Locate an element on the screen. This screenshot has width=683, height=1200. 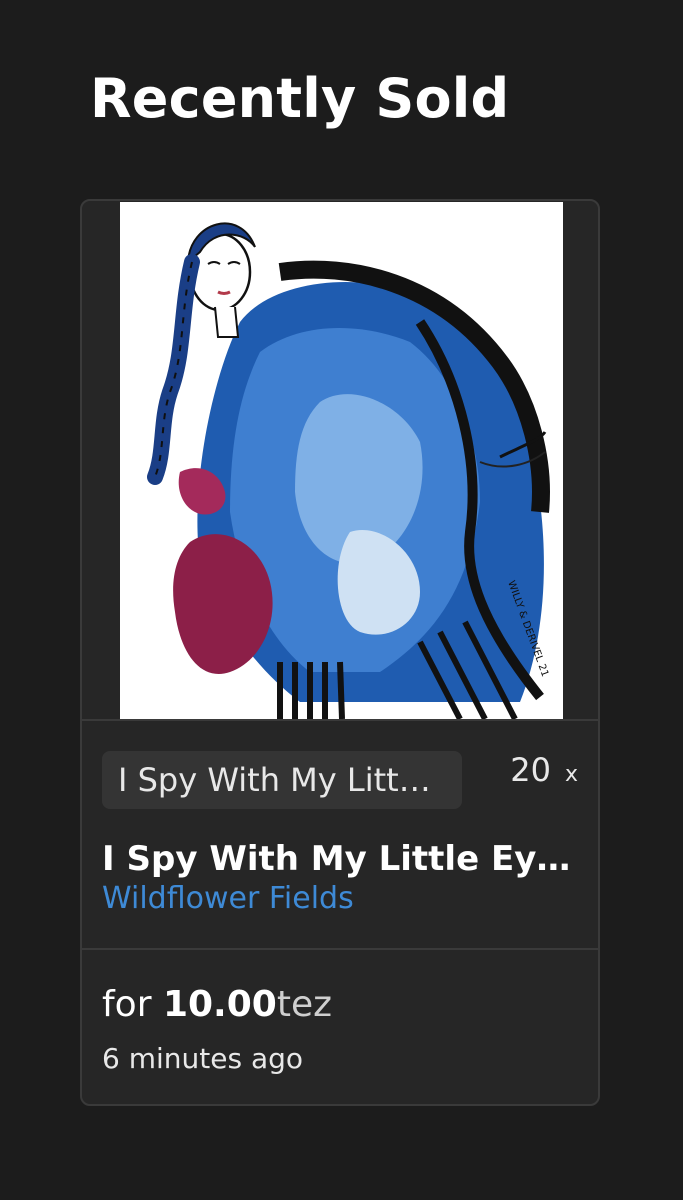
card-divider-bottom is located at coordinates (340, 949).